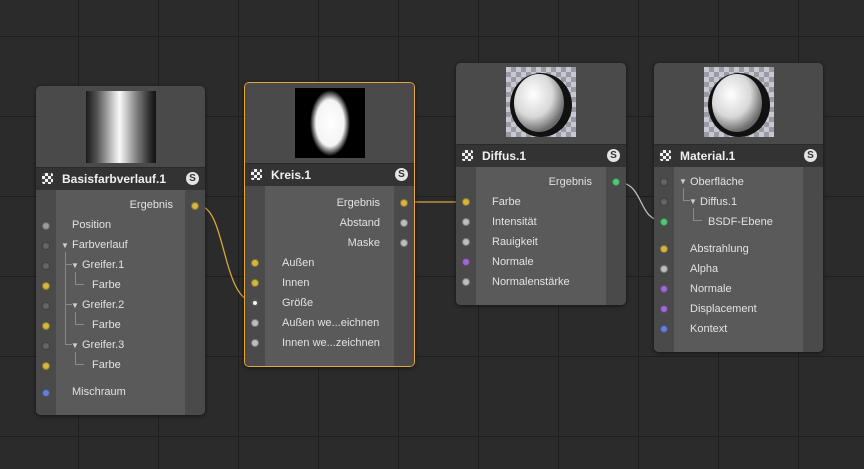 This screenshot has height=469, width=864. I want to click on input-port-farbe1, so click(46, 286).